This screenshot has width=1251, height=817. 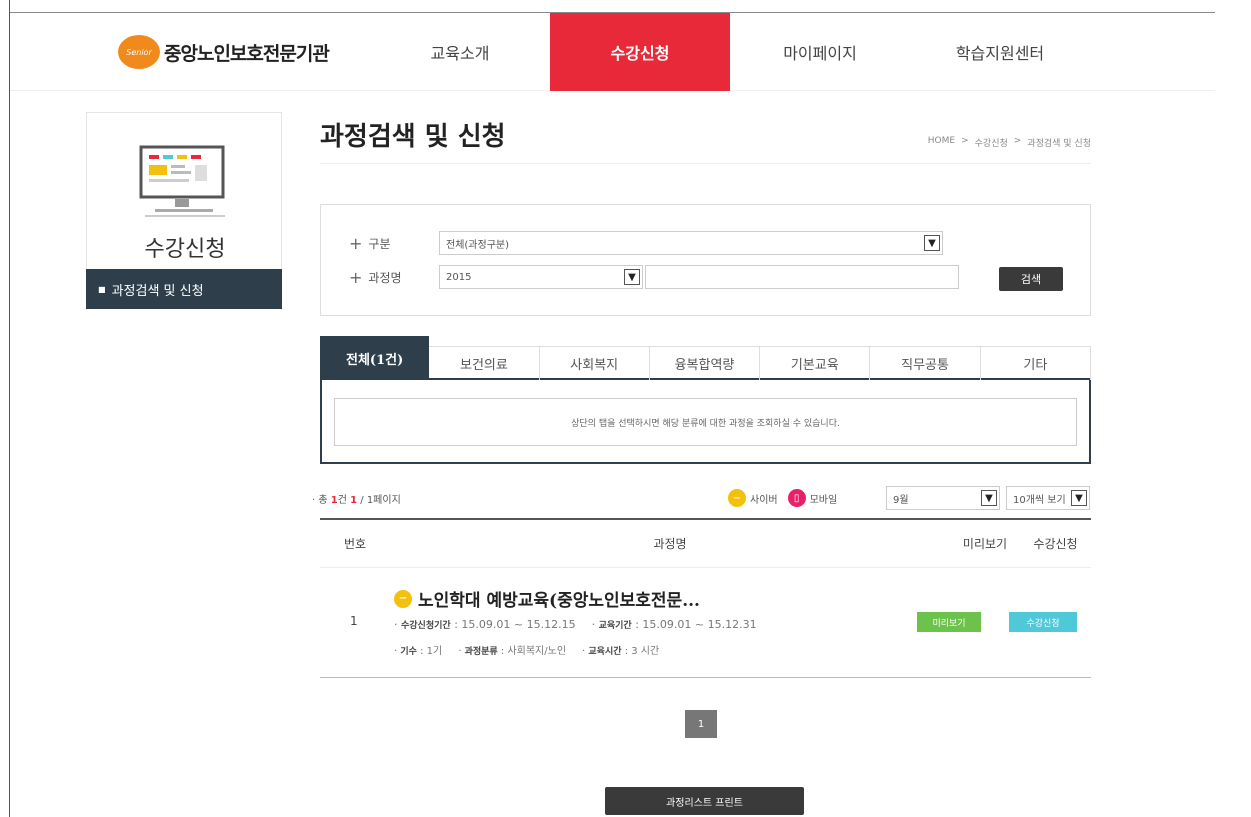 What do you see at coordinates (696, 624) in the screenshot?
I see `edu-period: : 15.09.01 ~ 15.12.31` at bounding box center [696, 624].